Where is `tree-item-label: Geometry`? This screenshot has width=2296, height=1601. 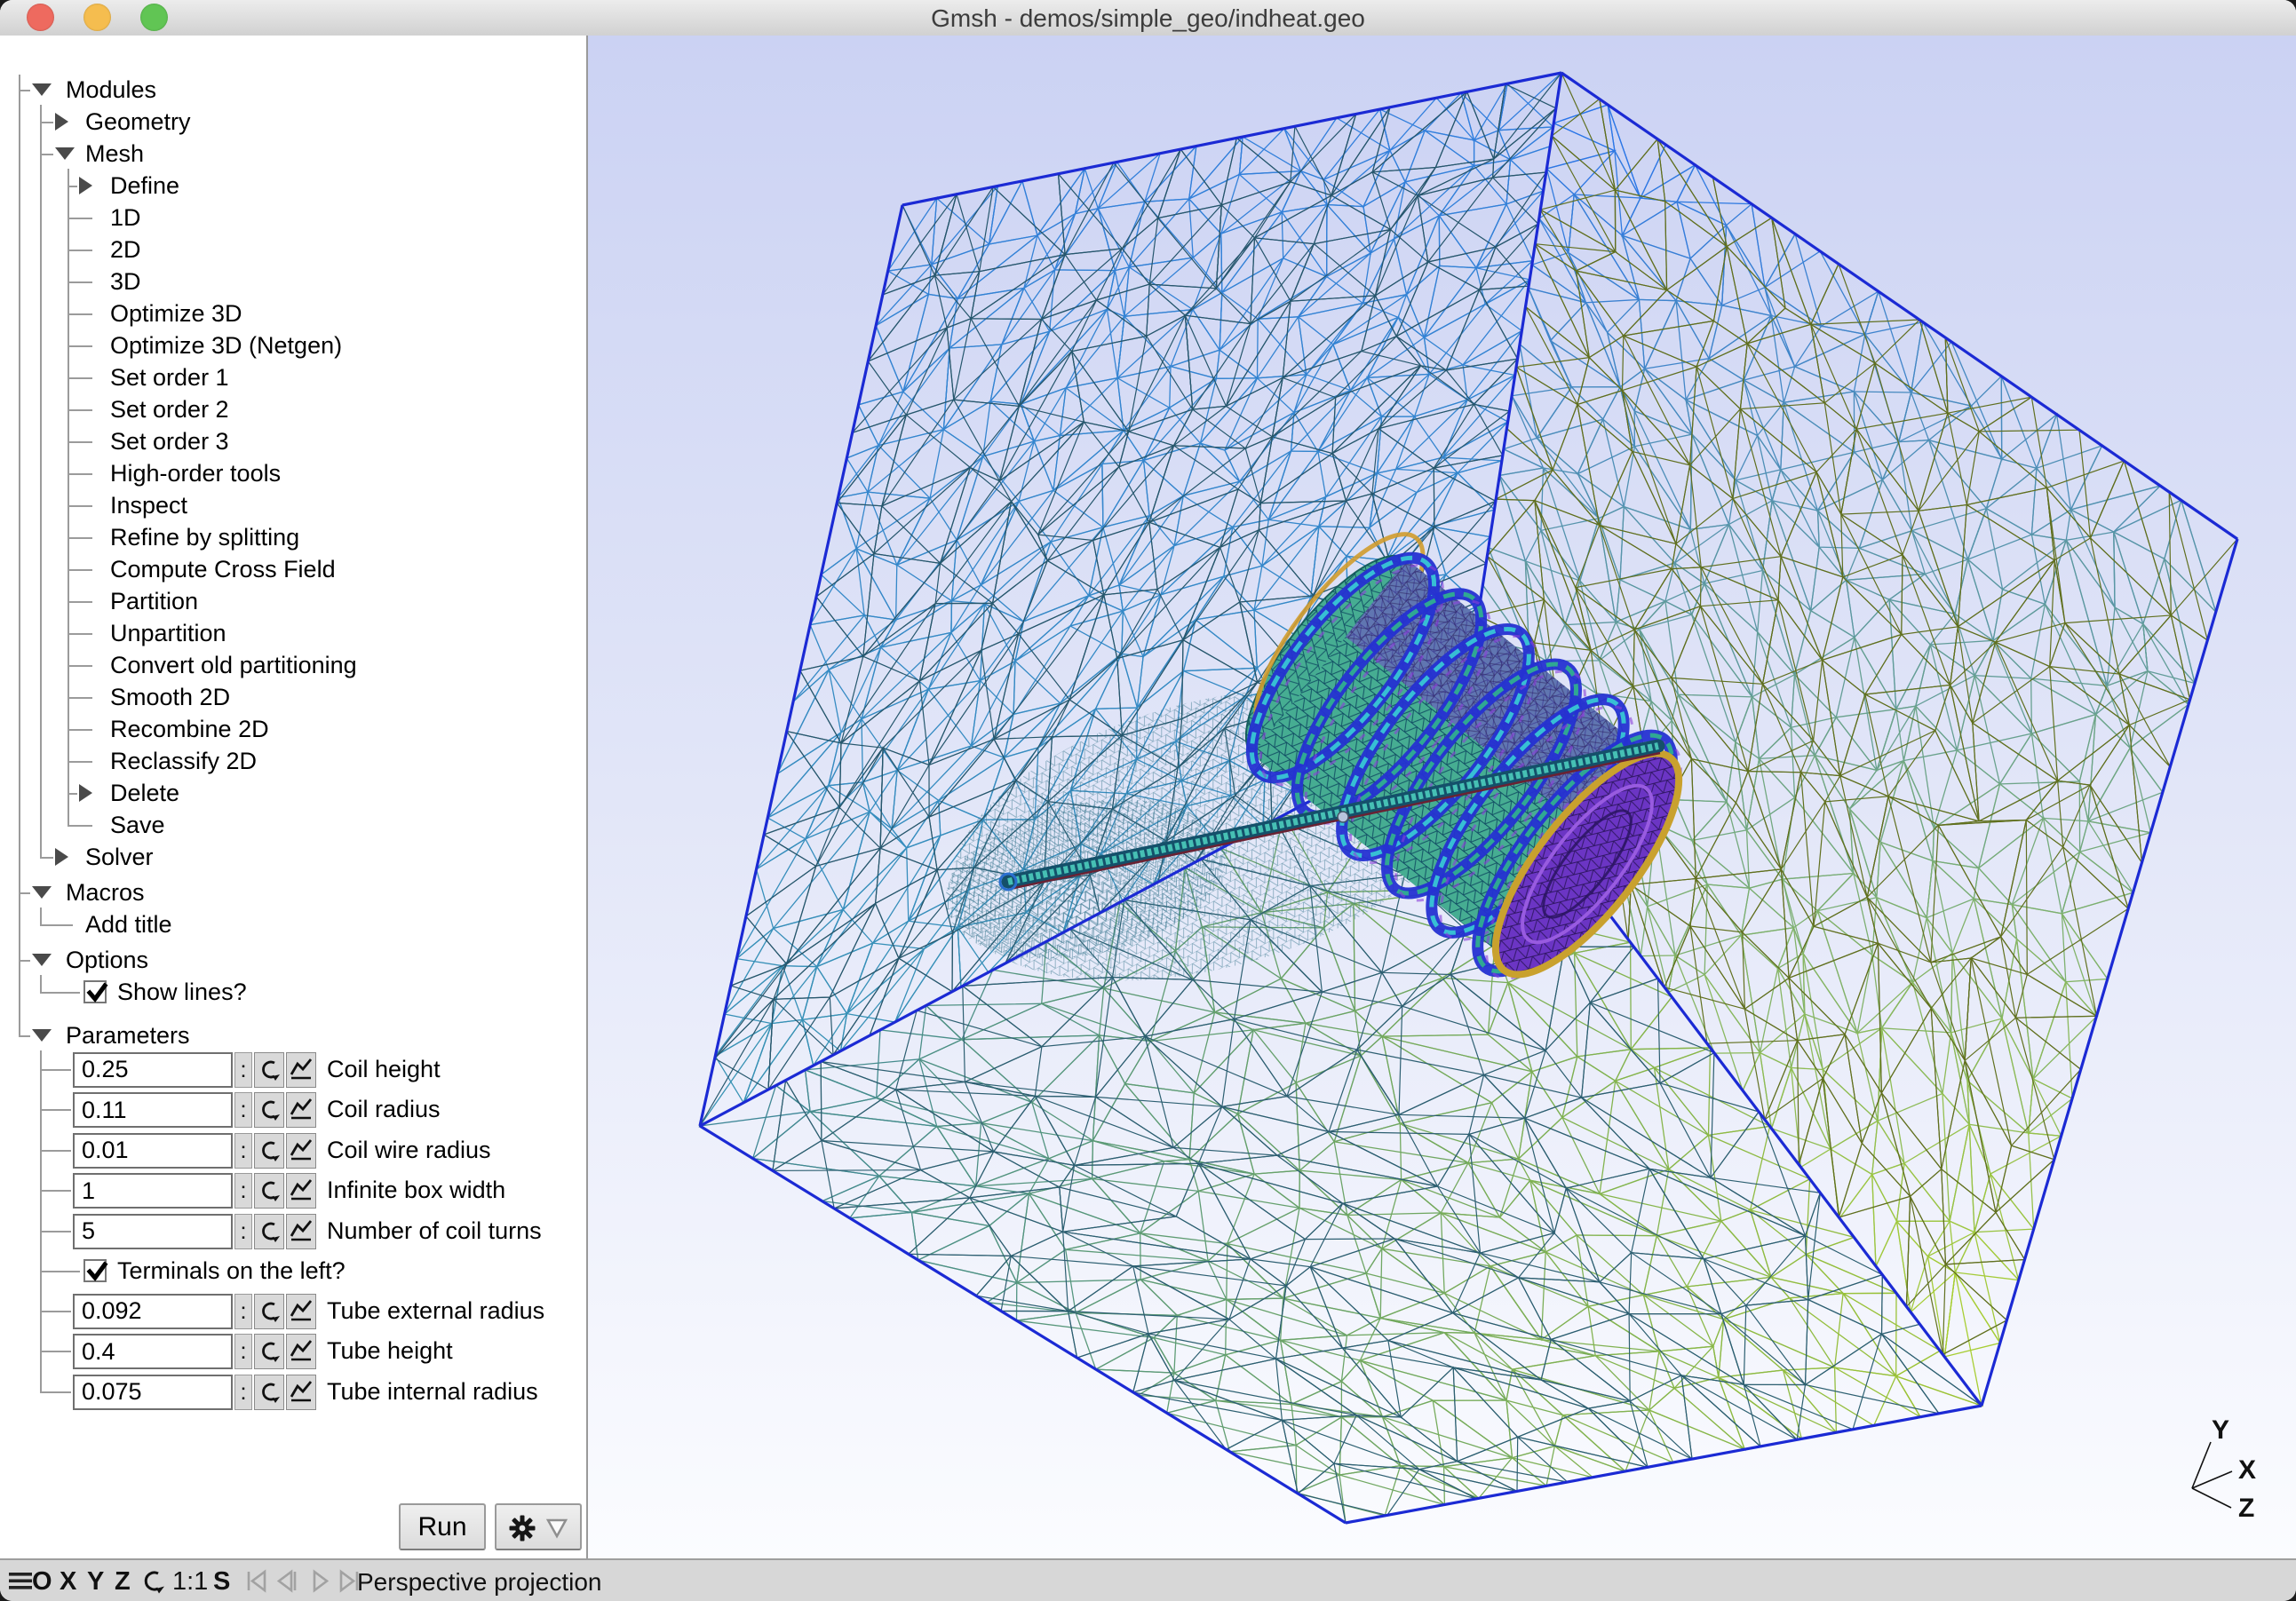
tree-item-label: Geometry is located at coordinates (138, 122).